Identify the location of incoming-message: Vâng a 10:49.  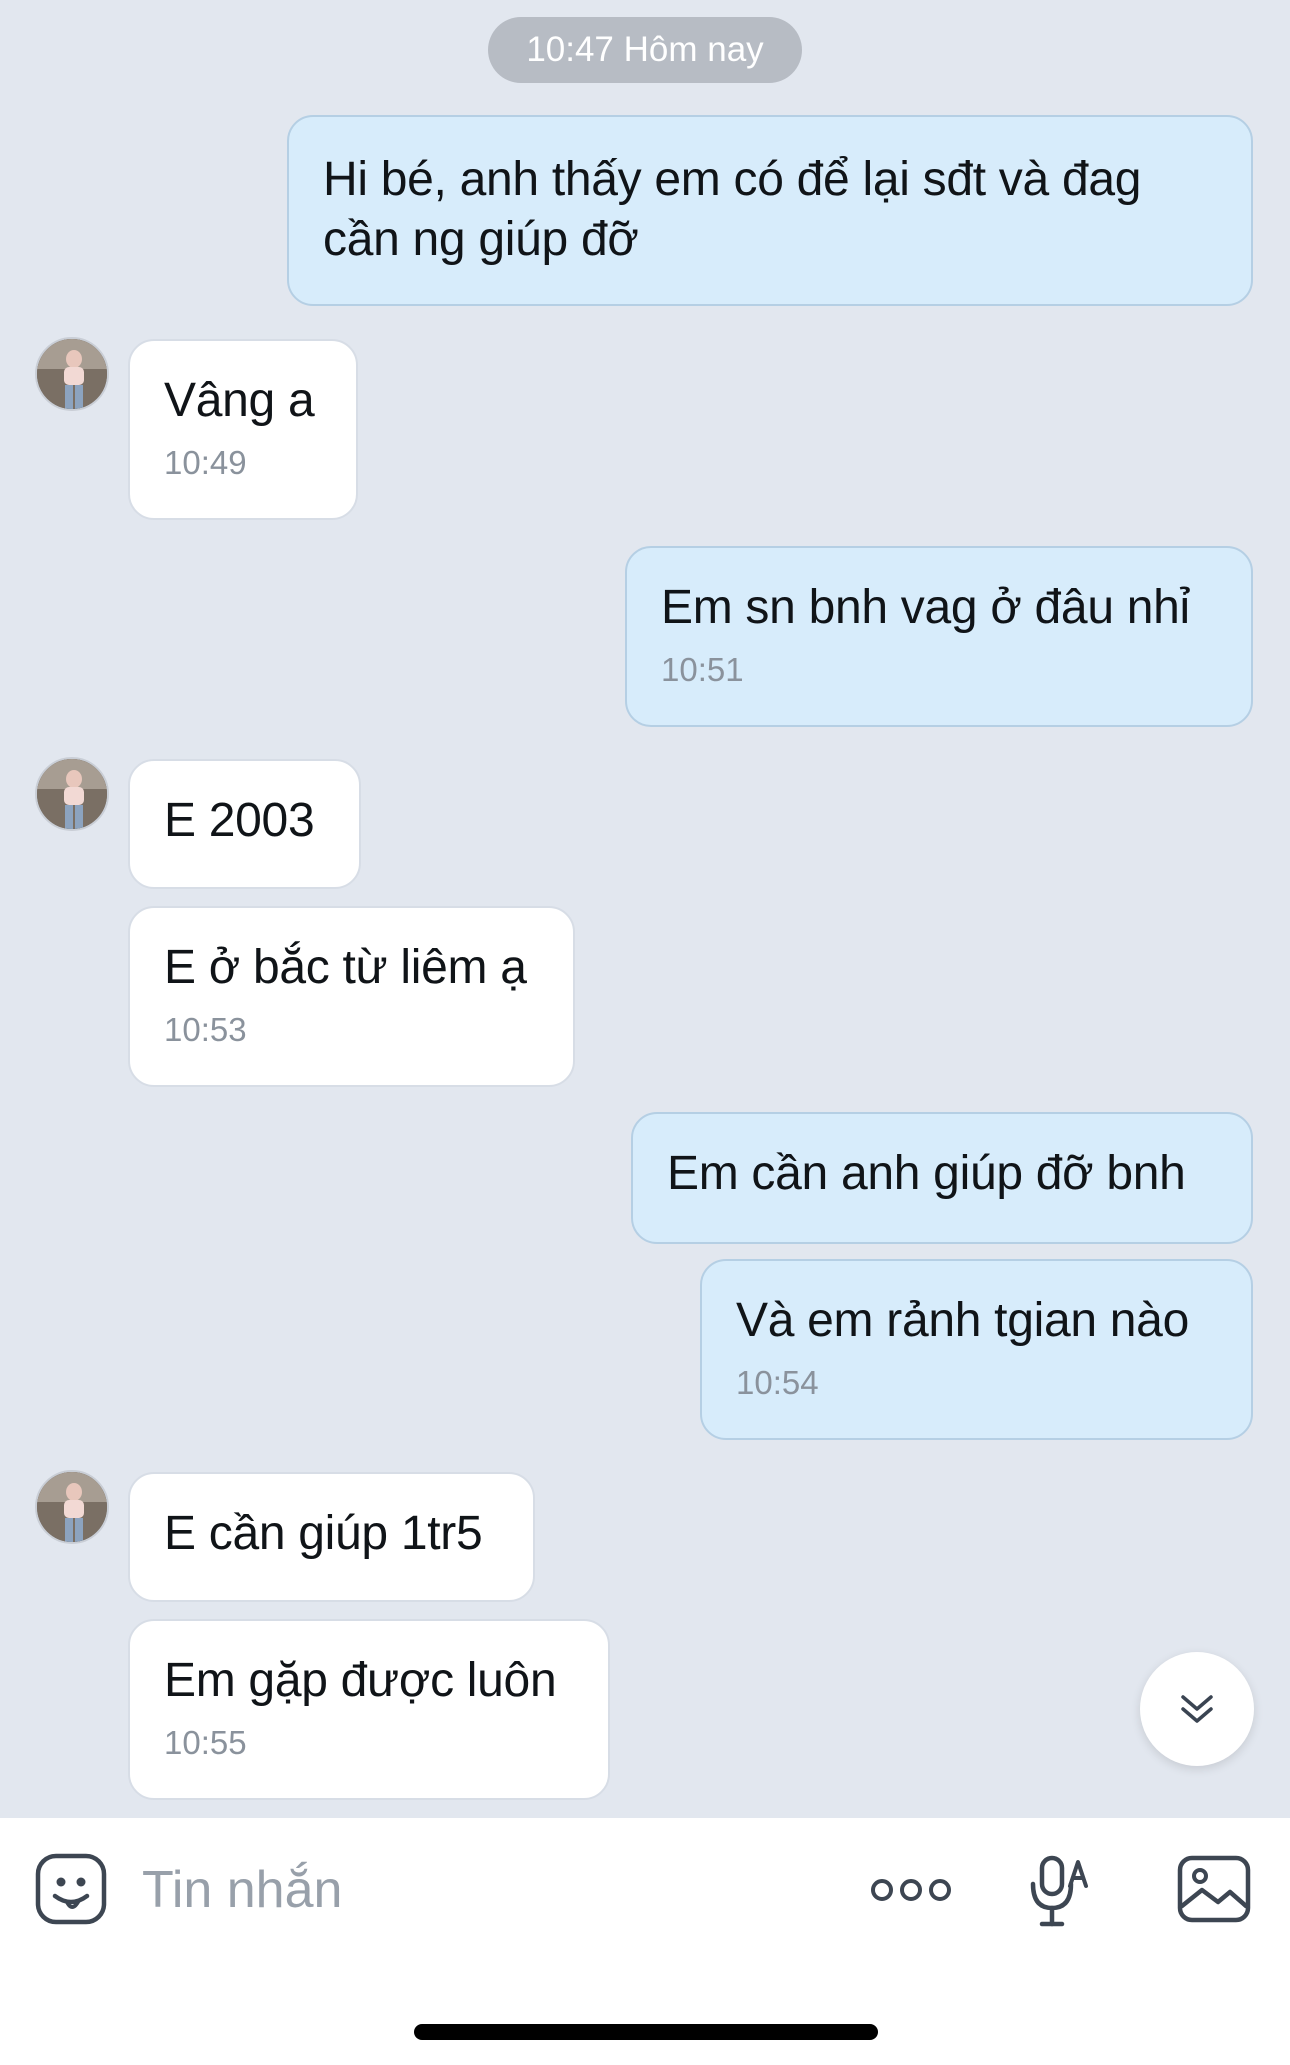
(243, 429).